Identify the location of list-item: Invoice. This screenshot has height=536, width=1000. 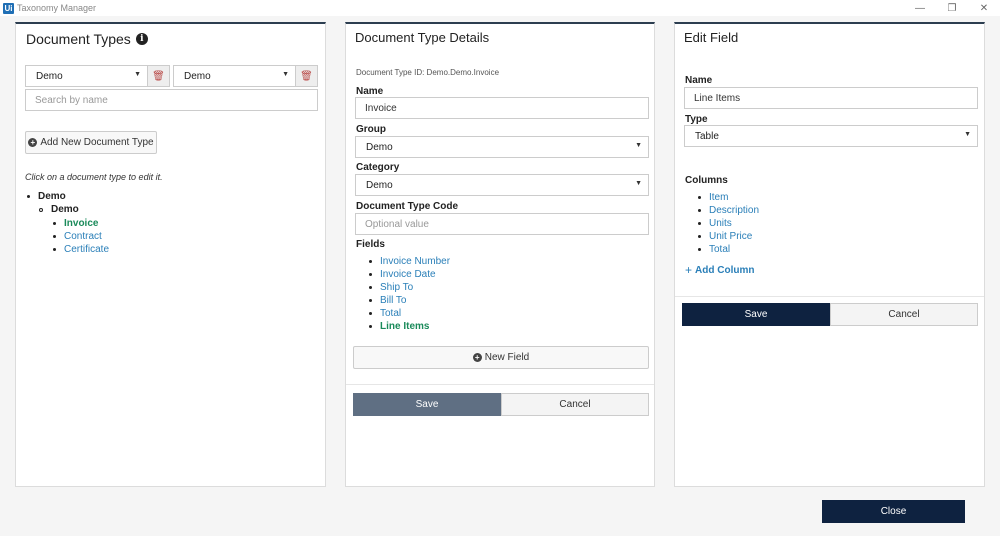
(81, 223).